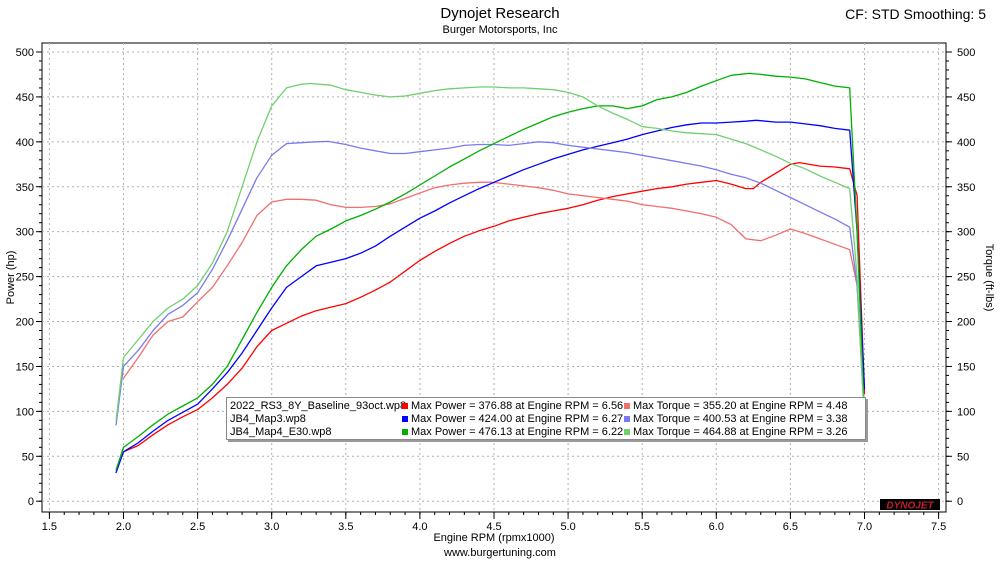 The image size is (1000, 562). What do you see at coordinates (123, 527) in the screenshot?
I see `x-tick-label: 2.0` at bounding box center [123, 527].